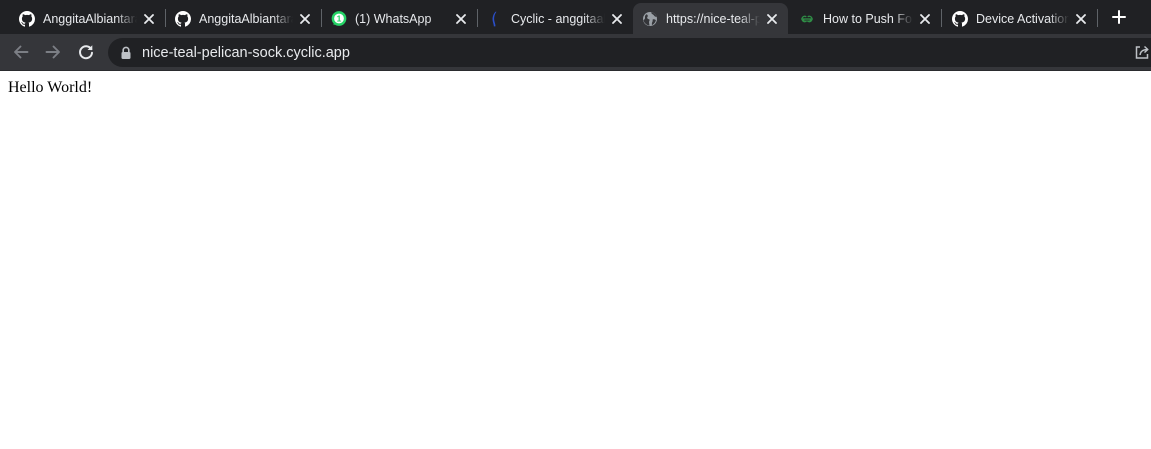  What do you see at coordinates (807, 19) in the screenshot?
I see `geeksforgeeks-icon` at bounding box center [807, 19].